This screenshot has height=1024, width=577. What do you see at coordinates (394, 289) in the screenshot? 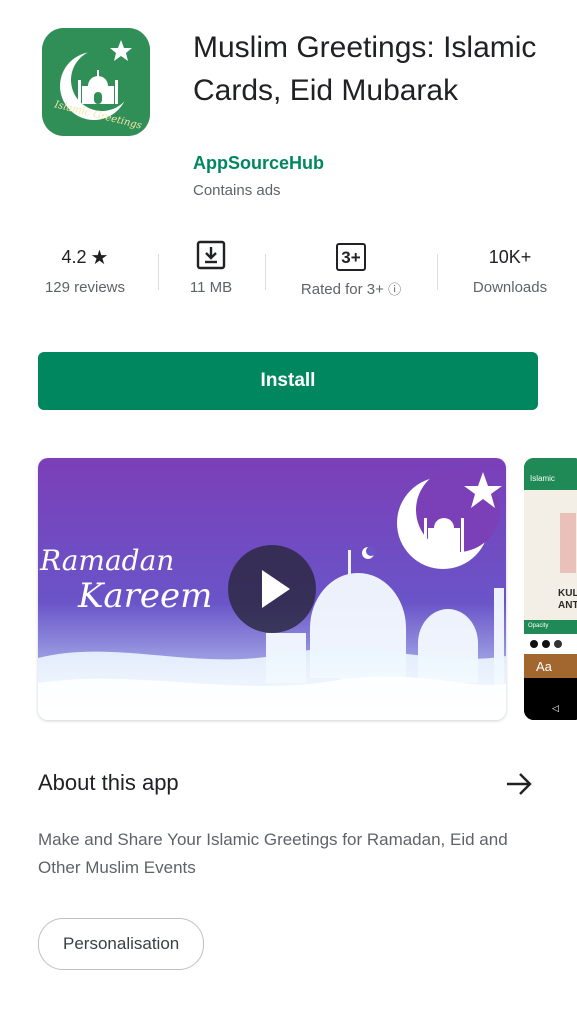
I see `info-icon: ⓘ` at bounding box center [394, 289].